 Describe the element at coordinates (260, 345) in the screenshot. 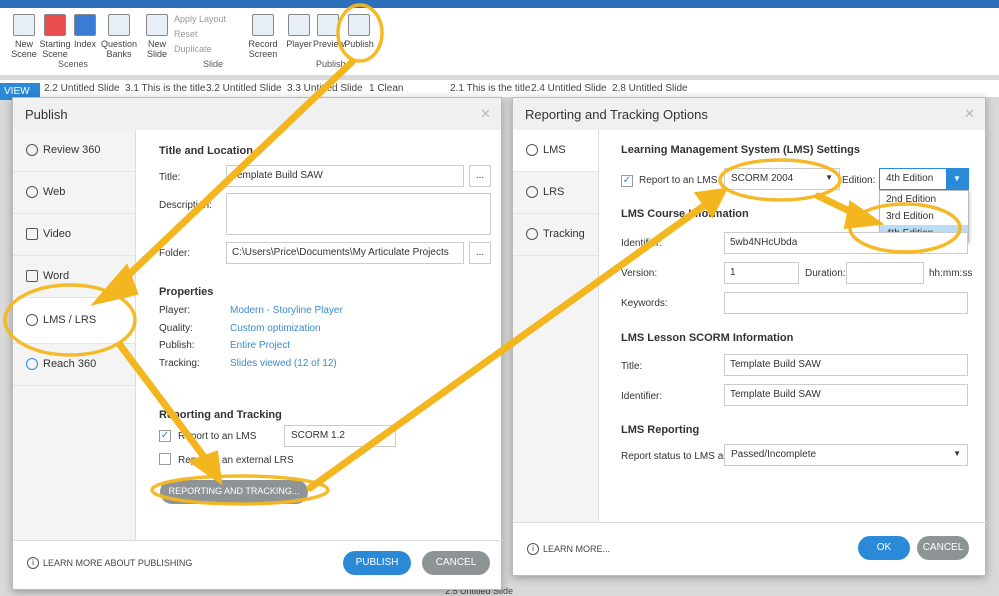

I see `publish-scope-link: Entire Project` at that location.